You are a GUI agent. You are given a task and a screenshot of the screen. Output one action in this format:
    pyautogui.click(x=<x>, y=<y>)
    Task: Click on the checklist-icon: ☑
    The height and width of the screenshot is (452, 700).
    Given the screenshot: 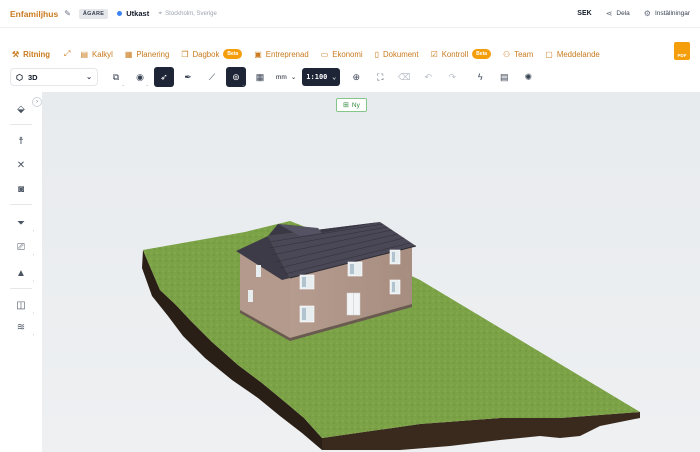 What is the action you would take?
    pyautogui.click(x=434, y=54)
    